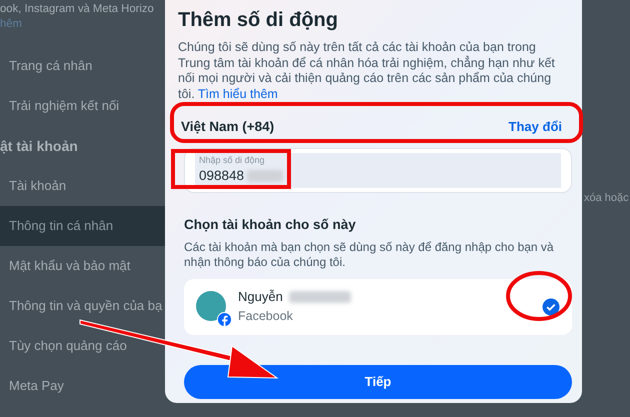 Image resolution: width=630 pixels, height=417 pixels. I want to click on checkbox, so click(551, 307).